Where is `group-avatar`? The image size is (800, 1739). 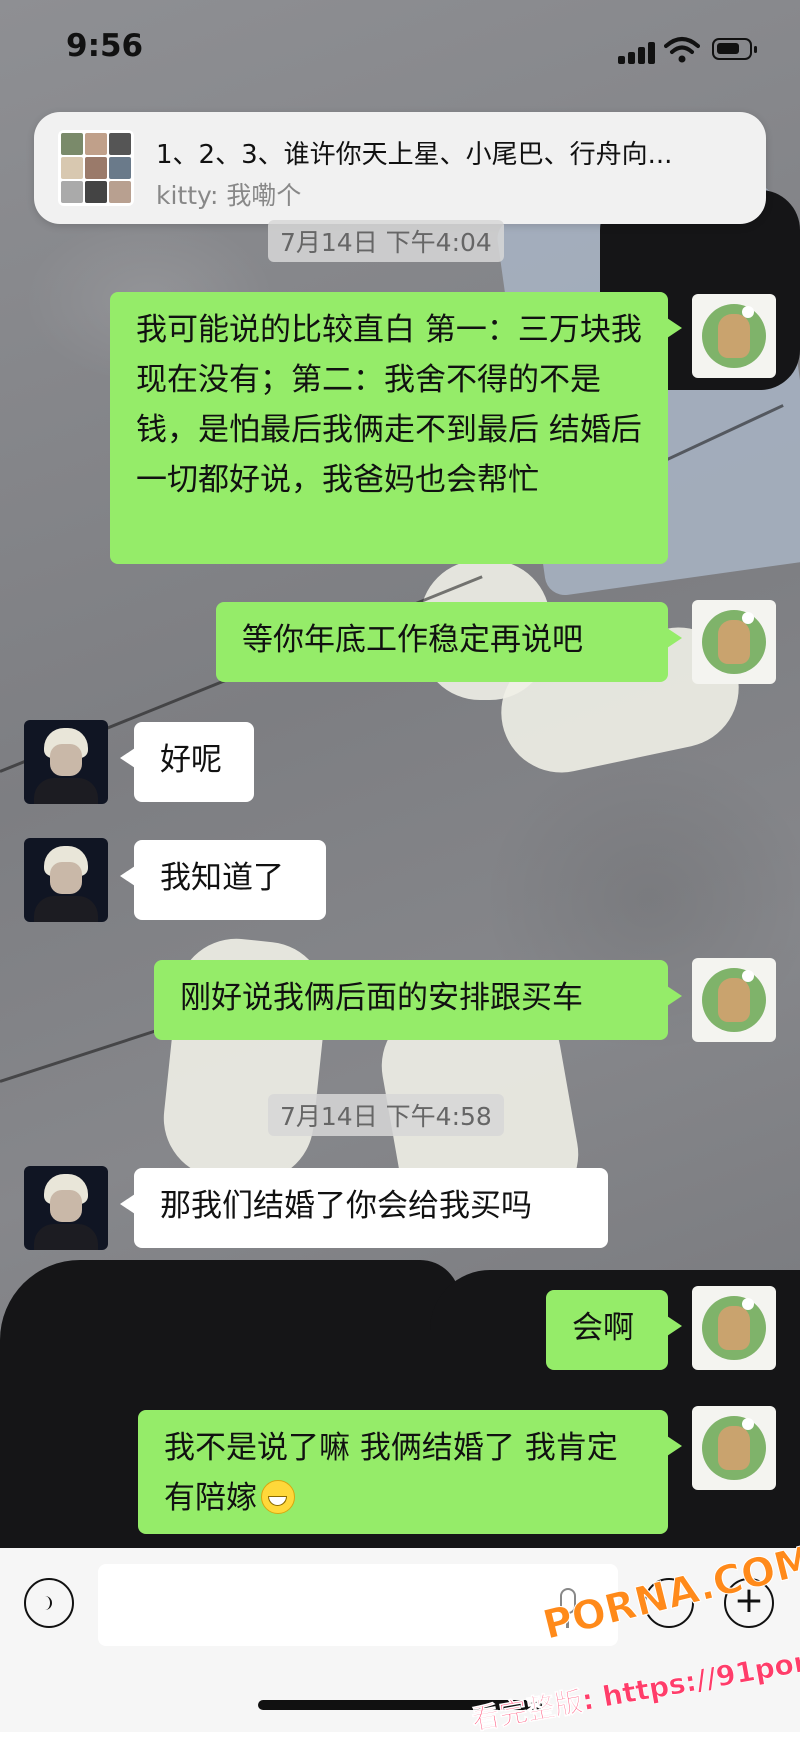
group-avatar is located at coordinates (96, 168).